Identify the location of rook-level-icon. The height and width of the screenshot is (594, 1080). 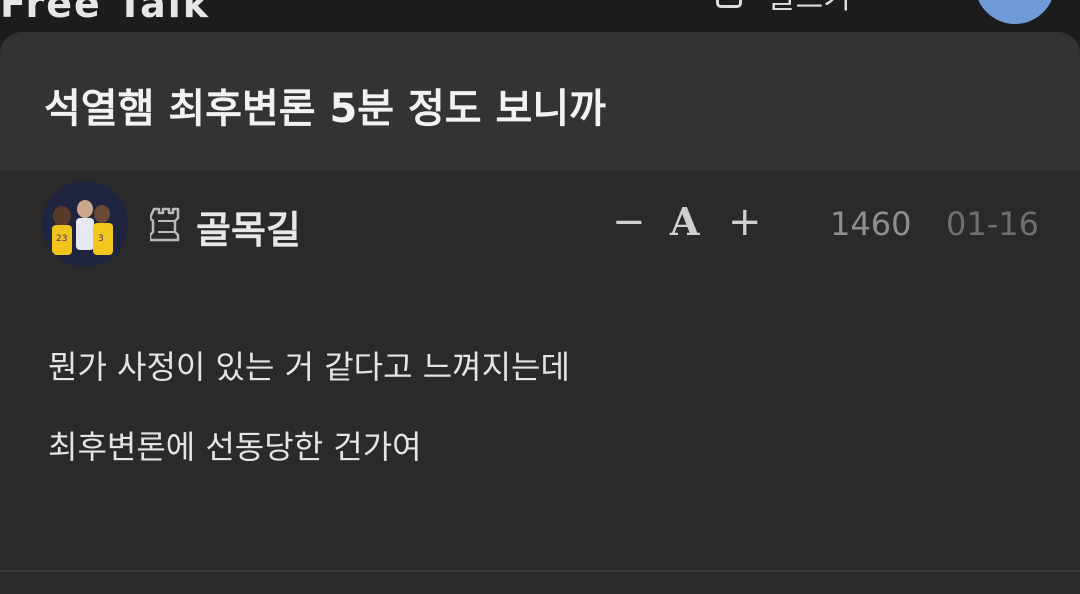
(165, 224).